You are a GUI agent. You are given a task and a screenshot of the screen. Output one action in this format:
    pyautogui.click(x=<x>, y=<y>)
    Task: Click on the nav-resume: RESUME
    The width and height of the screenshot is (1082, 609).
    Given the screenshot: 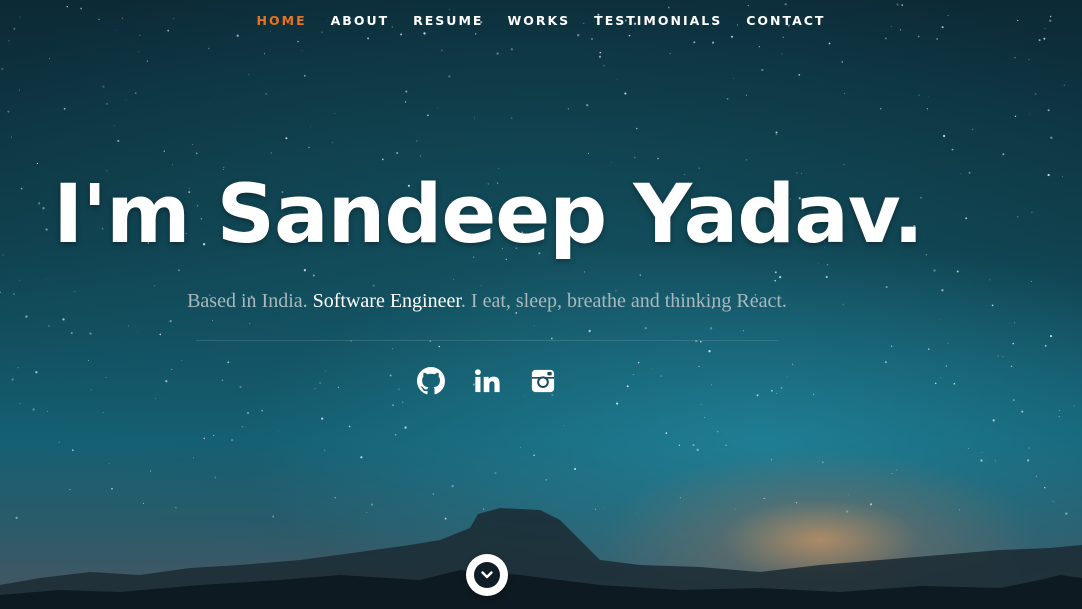 What is the action you would take?
    pyautogui.click(x=448, y=22)
    